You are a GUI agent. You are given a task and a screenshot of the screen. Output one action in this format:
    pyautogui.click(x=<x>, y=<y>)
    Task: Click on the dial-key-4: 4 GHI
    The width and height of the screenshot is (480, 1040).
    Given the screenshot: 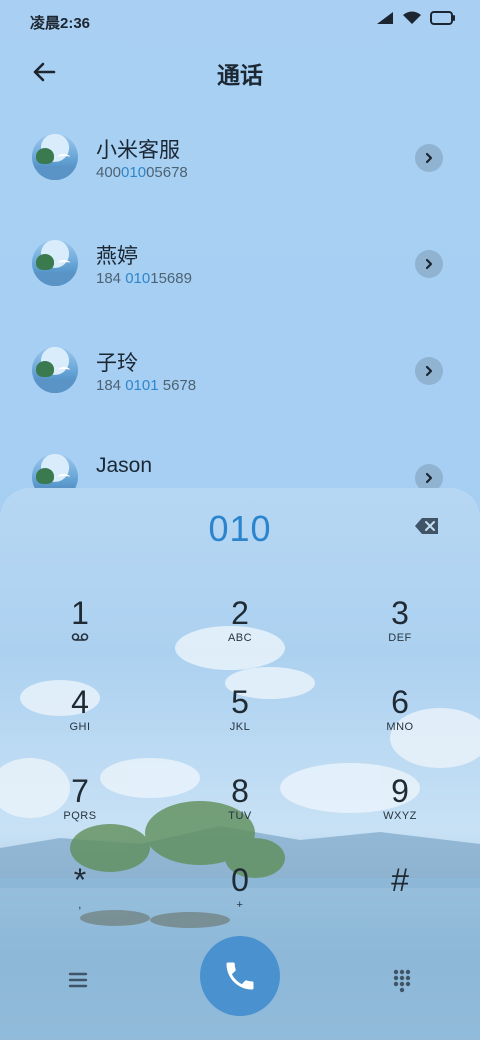 What is the action you would take?
    pyautogui.click(x=80, y=725)
    